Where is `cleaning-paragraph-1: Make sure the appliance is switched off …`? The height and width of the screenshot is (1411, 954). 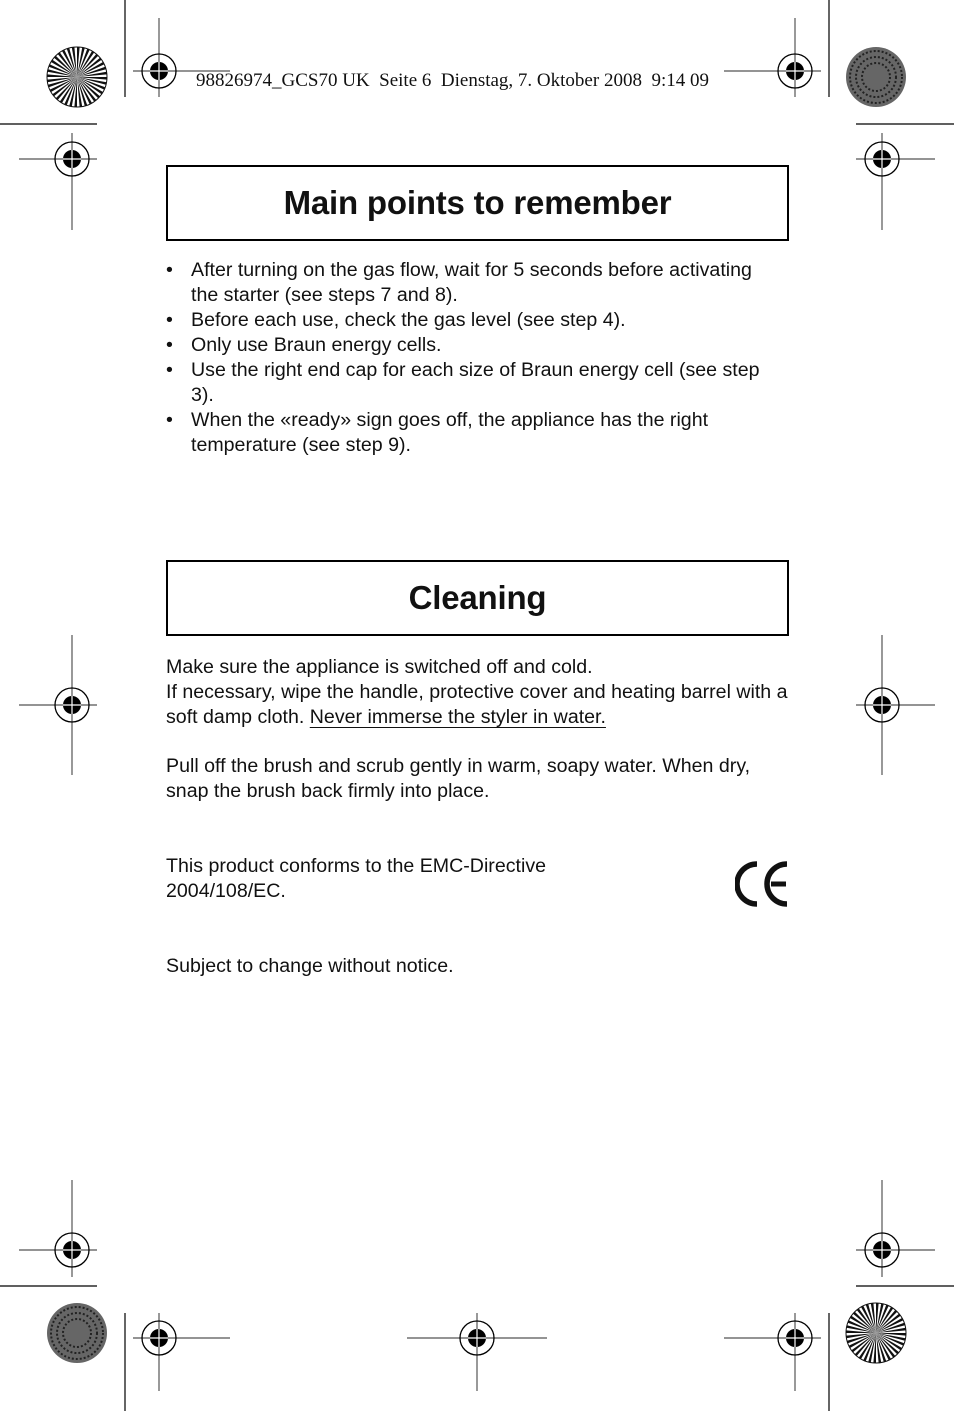 cleaning-paragraph-1: Make sure the appliance is switched off … is located at coordinates (477, 692).